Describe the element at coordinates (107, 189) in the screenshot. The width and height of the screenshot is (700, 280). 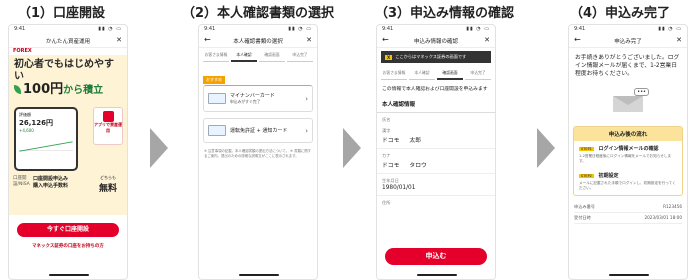
I see `fee-free-value: 無料` at that location.